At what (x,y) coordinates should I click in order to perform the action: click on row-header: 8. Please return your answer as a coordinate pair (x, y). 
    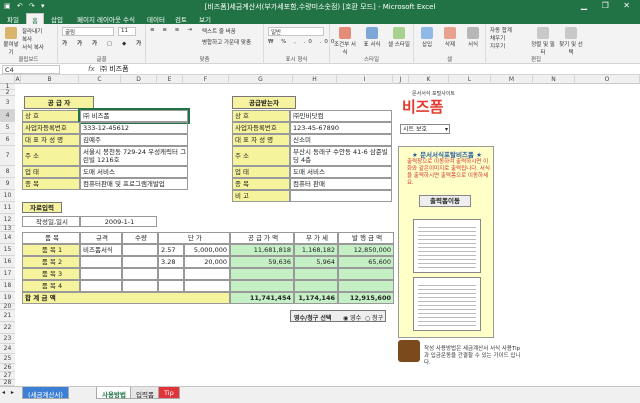
    Looking at the image, I should click on (7, 172).